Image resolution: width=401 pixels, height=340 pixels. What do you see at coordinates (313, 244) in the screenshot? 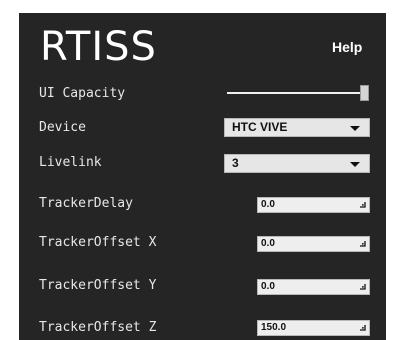
I see `tracker-offset-x-field: 0.0` at bounding box center [313, 244].